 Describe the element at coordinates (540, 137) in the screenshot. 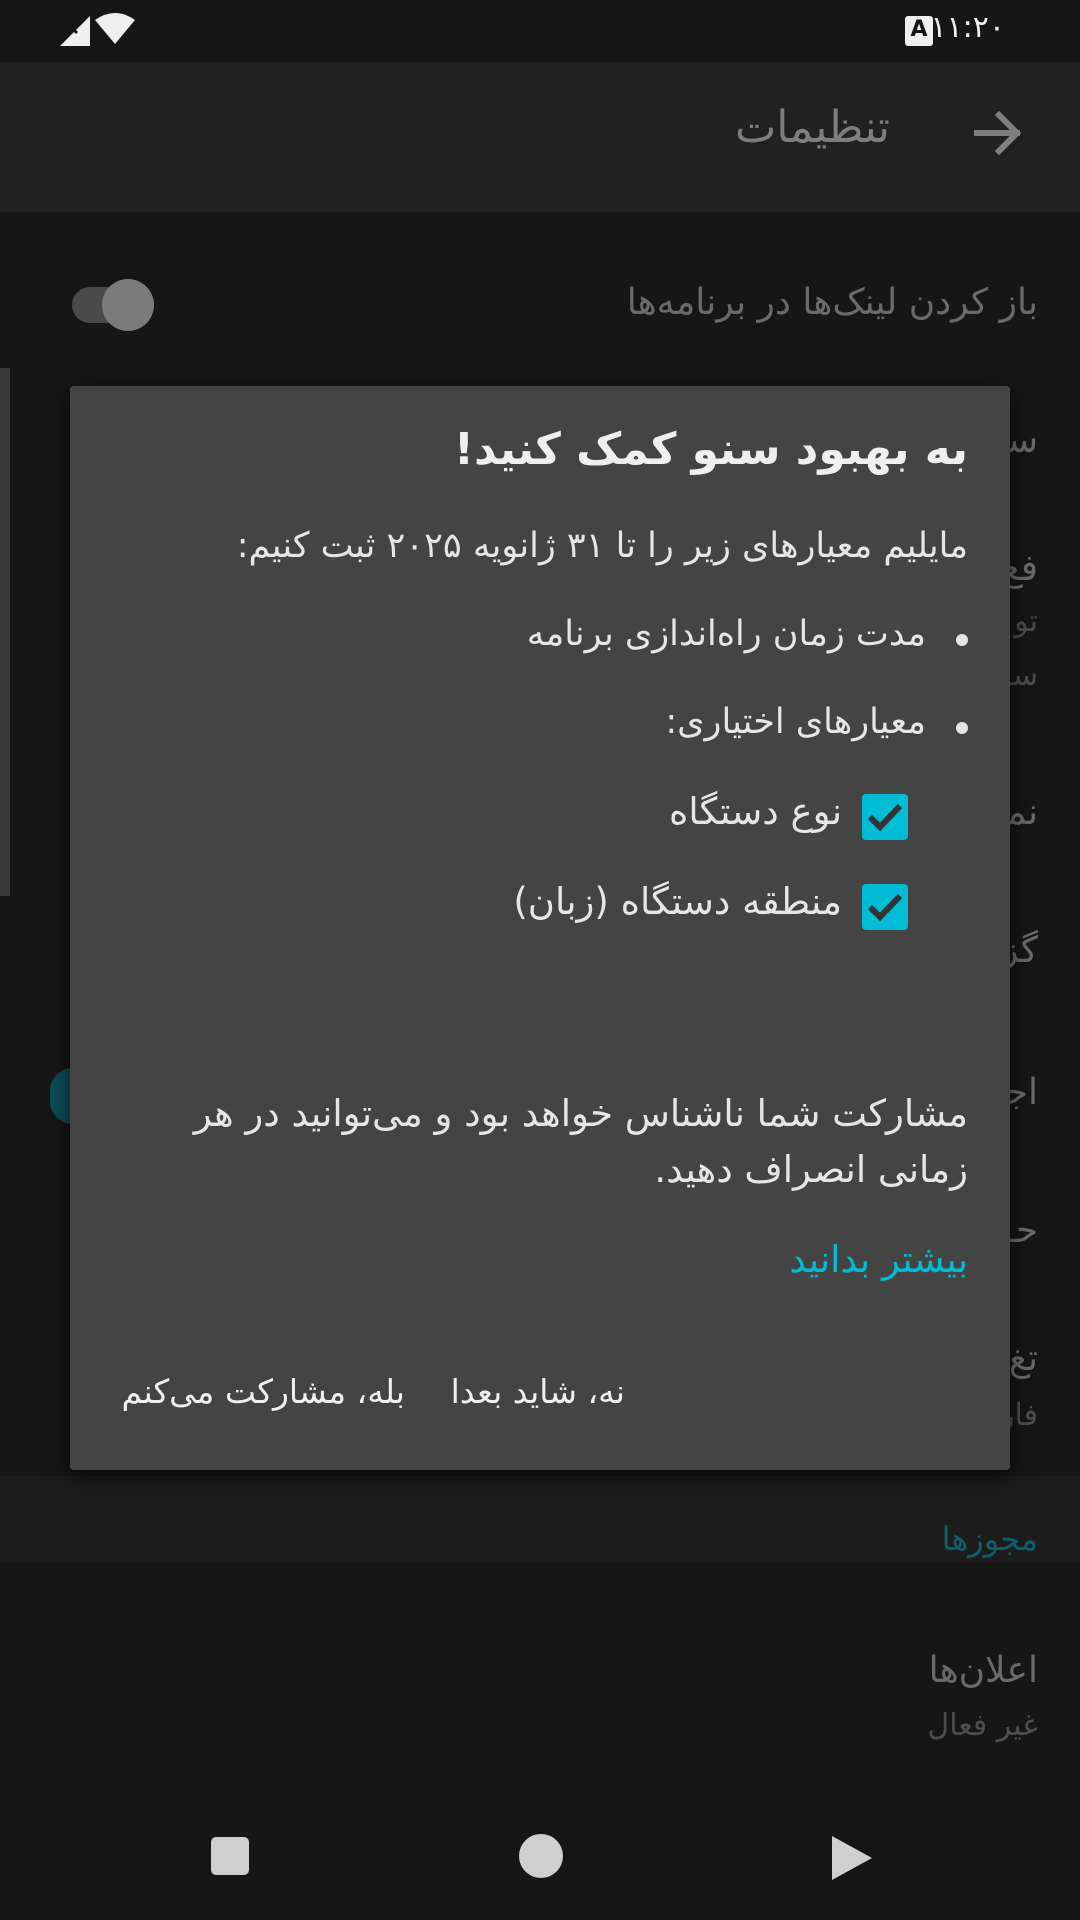

I see `app-bar: تنظیمات` at that location.